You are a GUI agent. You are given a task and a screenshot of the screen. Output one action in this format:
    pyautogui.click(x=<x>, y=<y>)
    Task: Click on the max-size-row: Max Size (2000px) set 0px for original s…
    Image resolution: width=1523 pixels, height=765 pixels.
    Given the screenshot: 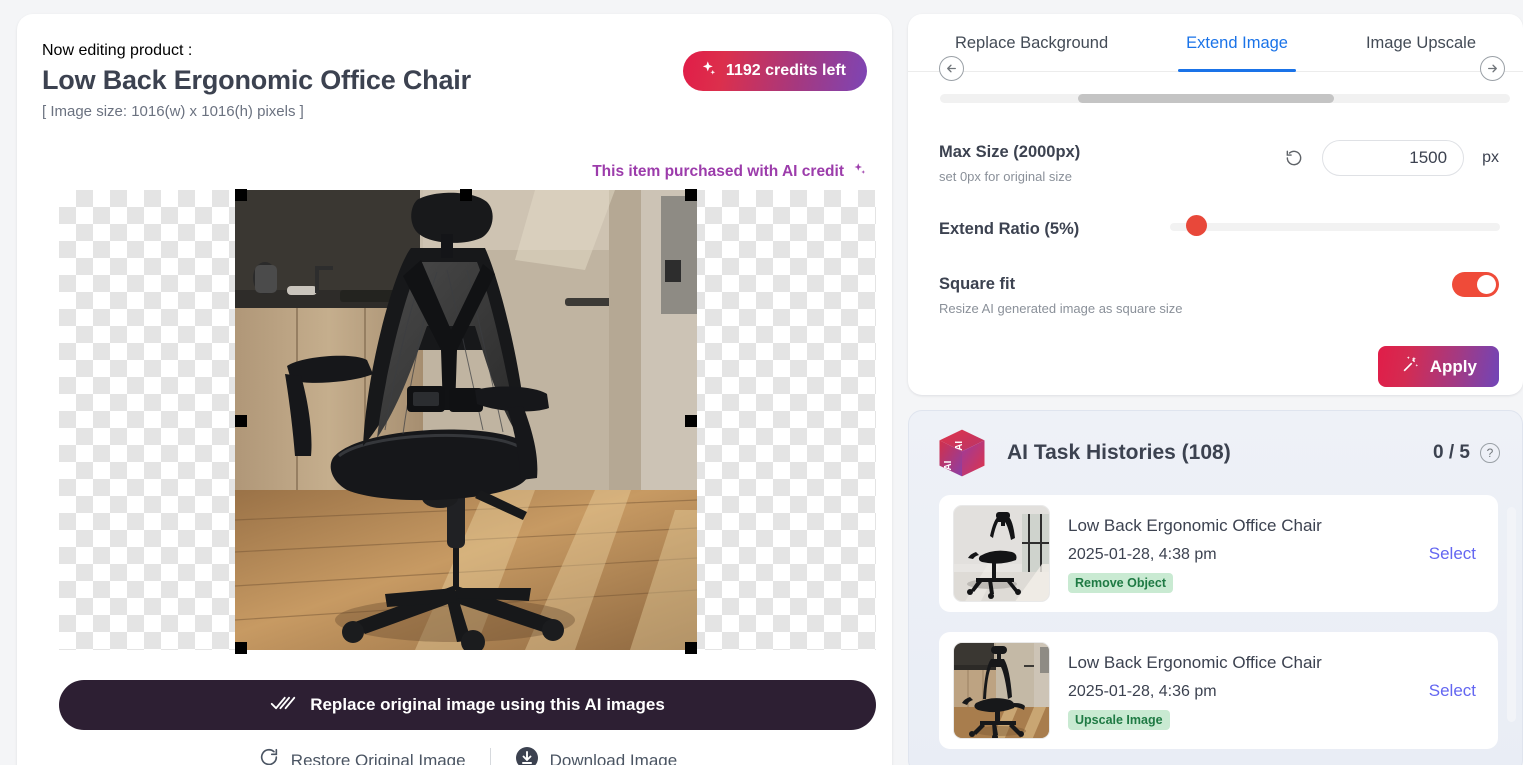 What is the action you would take?
    pyautogui.click(x=1219, y=163)
    